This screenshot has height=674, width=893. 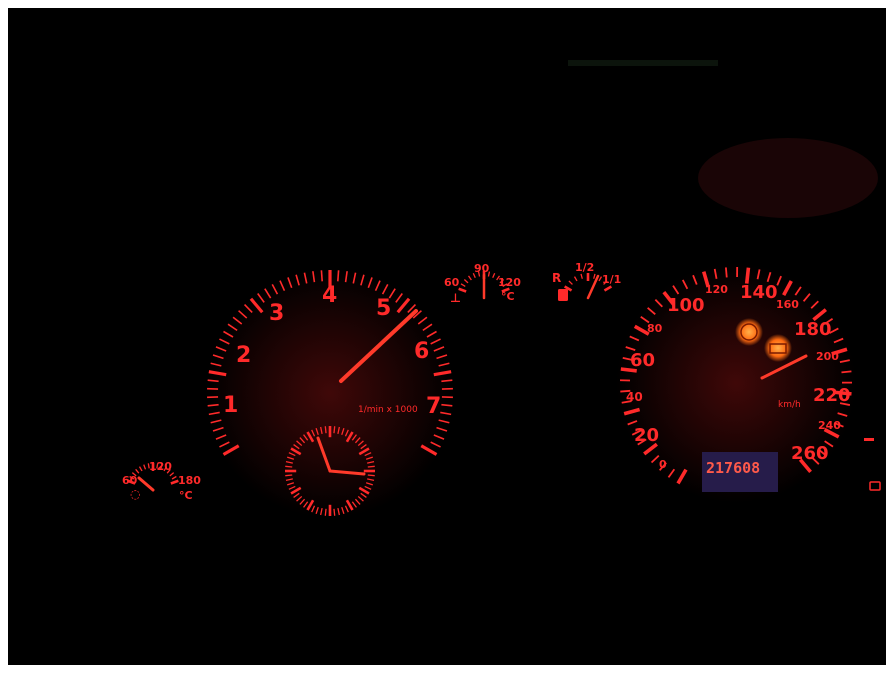 I want to click on partial-right-gauge, so click(x=872, y=464).